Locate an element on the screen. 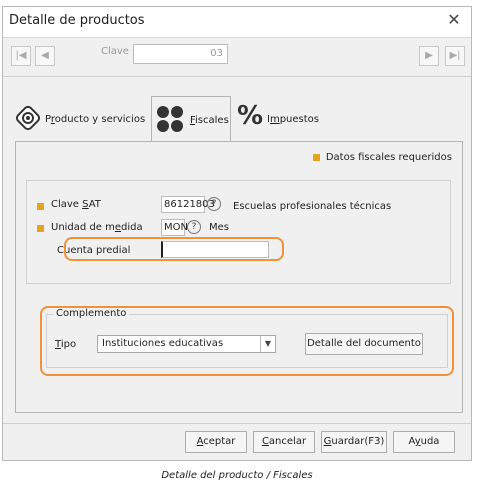 The image size is (486, 494). tab-label-producto: Producto y servicios is located at coordinates (95, 119).